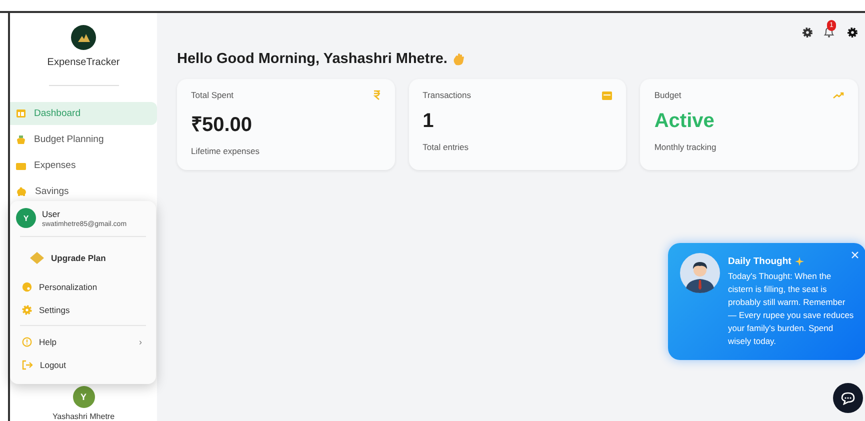 The width and height of the screenshot is (865, 421). Describe the element at coordinates (446, 147) in the screenshot. I see `card-caption: Total entries` at that location.